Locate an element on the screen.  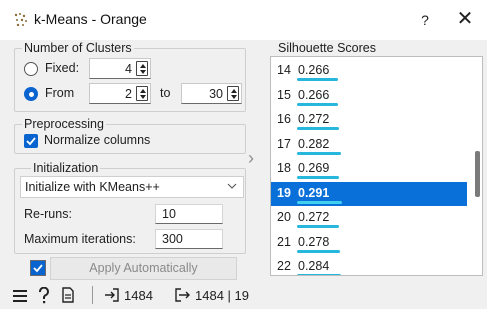
fixed-radio is located at coordinates (31, 69).